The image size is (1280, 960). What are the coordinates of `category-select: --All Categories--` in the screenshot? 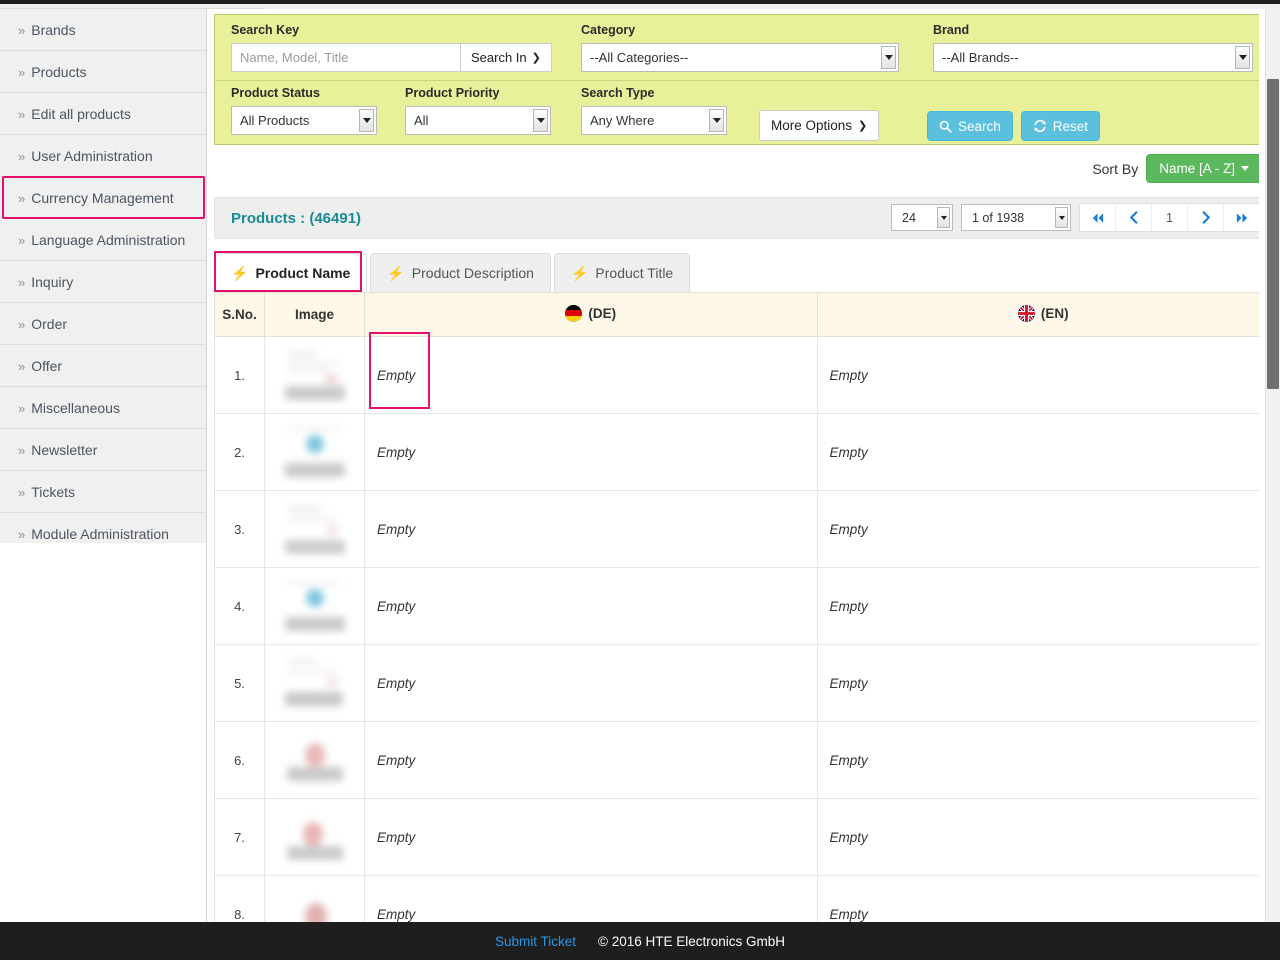 It's located at (740, 57).